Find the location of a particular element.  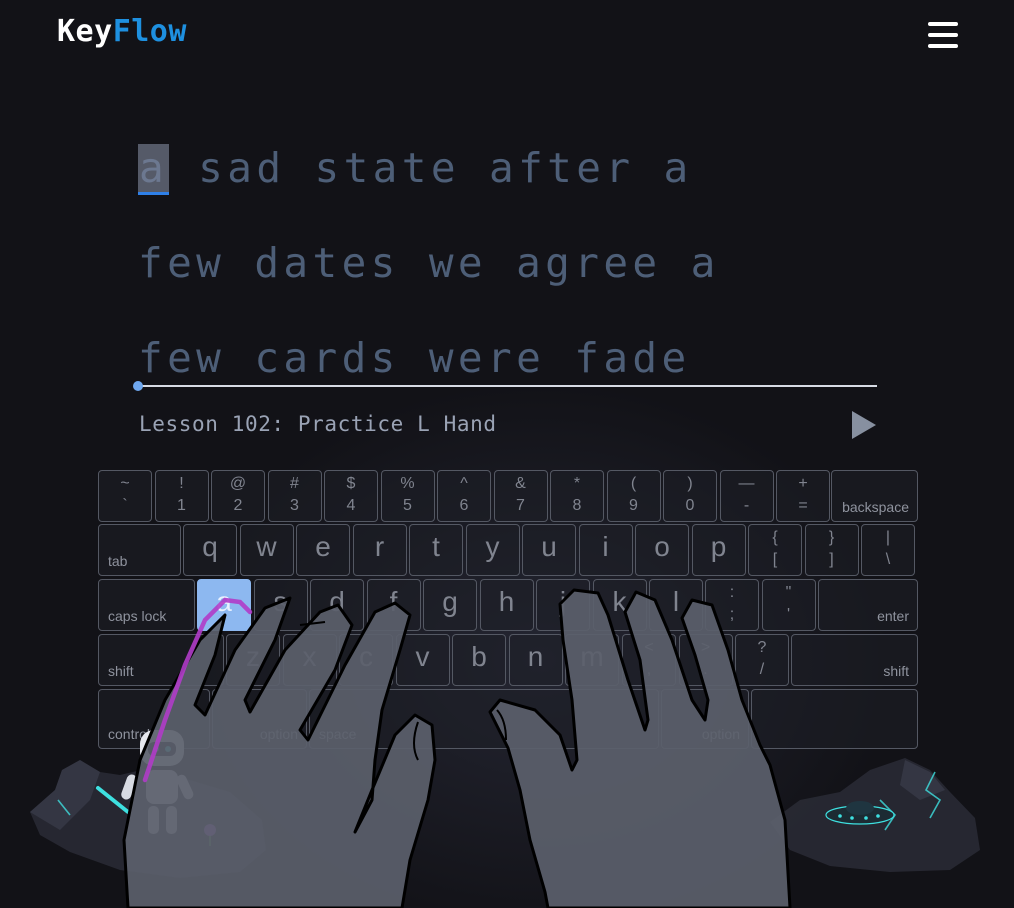

key-u: u is located at coordinates (549, 550).